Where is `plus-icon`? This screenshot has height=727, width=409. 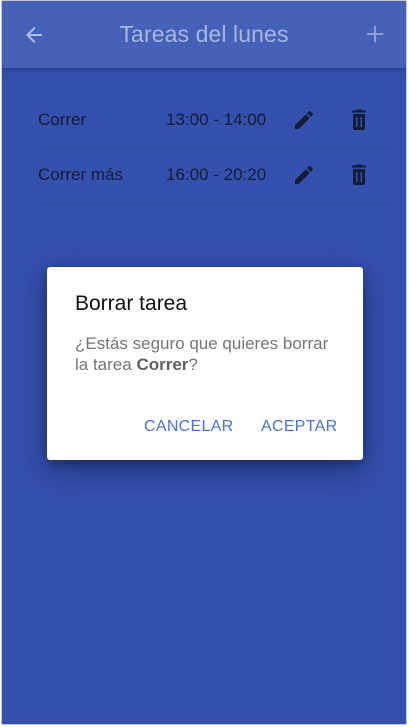
plus-icon is located at coordinates (375, 34).